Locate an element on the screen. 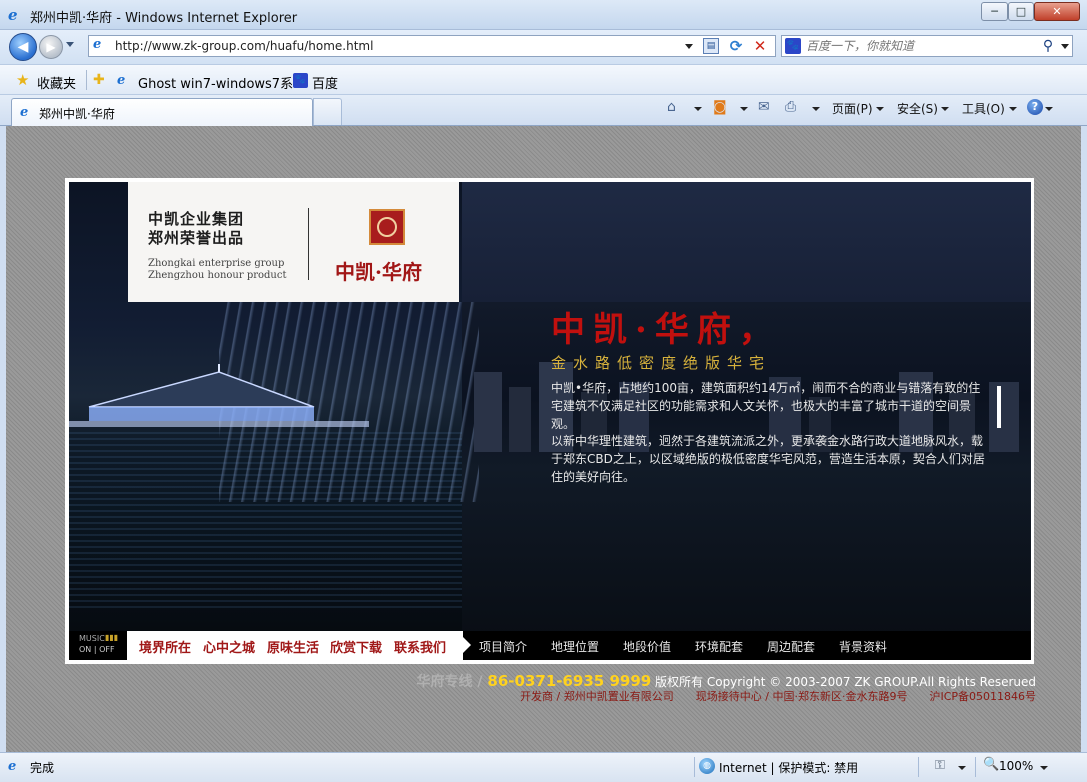 The image size is (1087, 782). page-menu-dropdown-icon is located at coordinates (880, 109).